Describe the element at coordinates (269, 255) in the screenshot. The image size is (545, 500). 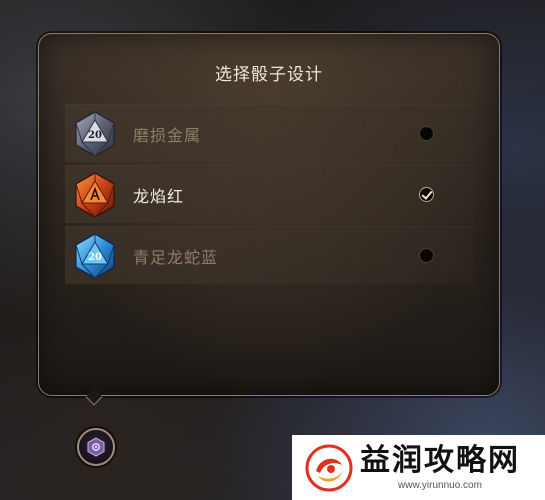
I see `dice-option-azure-serpent-blue: 20 青足龙蛇蓝` at that location.